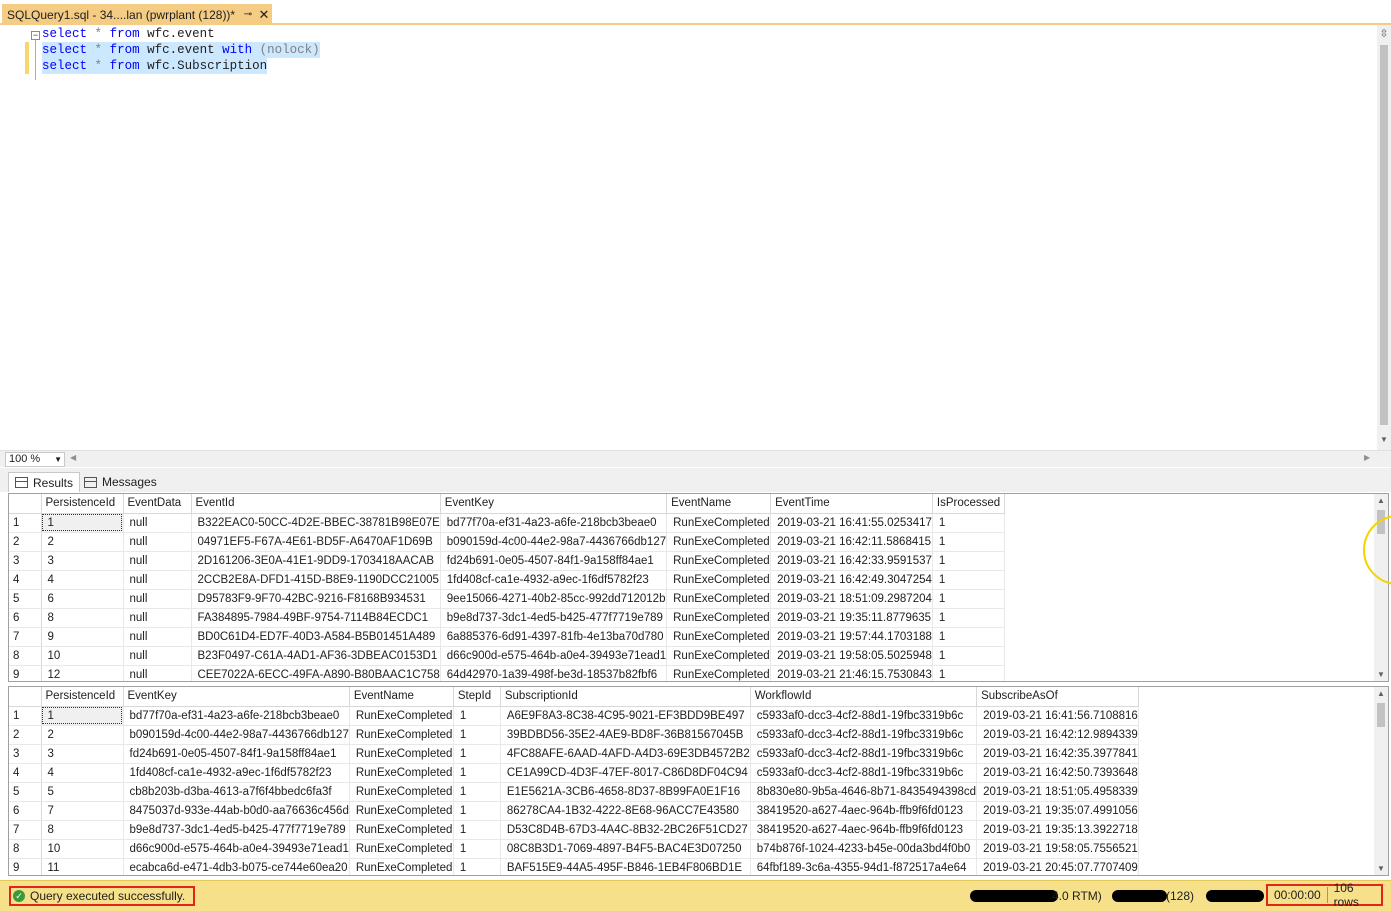 The width and height of the screenshot is (1391, 911). Describe the element at coordinates (128, 34) in the screenshot. I see `code-line-1: select * from wfc.event` at that location.